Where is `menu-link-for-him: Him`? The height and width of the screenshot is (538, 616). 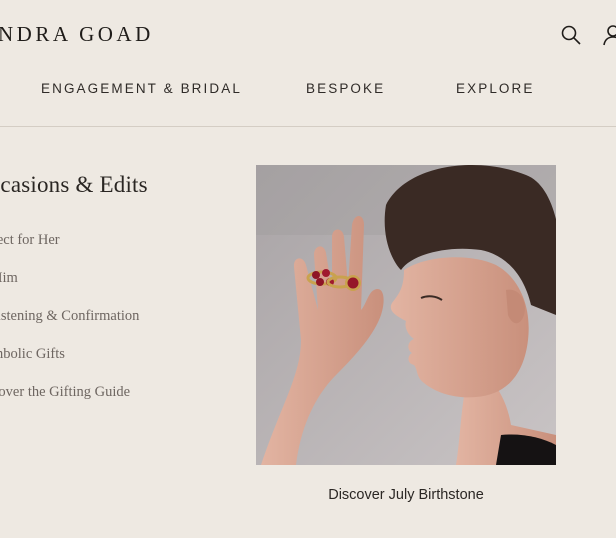
menu-link-for-him: Him is located at coordinates (9, 278).